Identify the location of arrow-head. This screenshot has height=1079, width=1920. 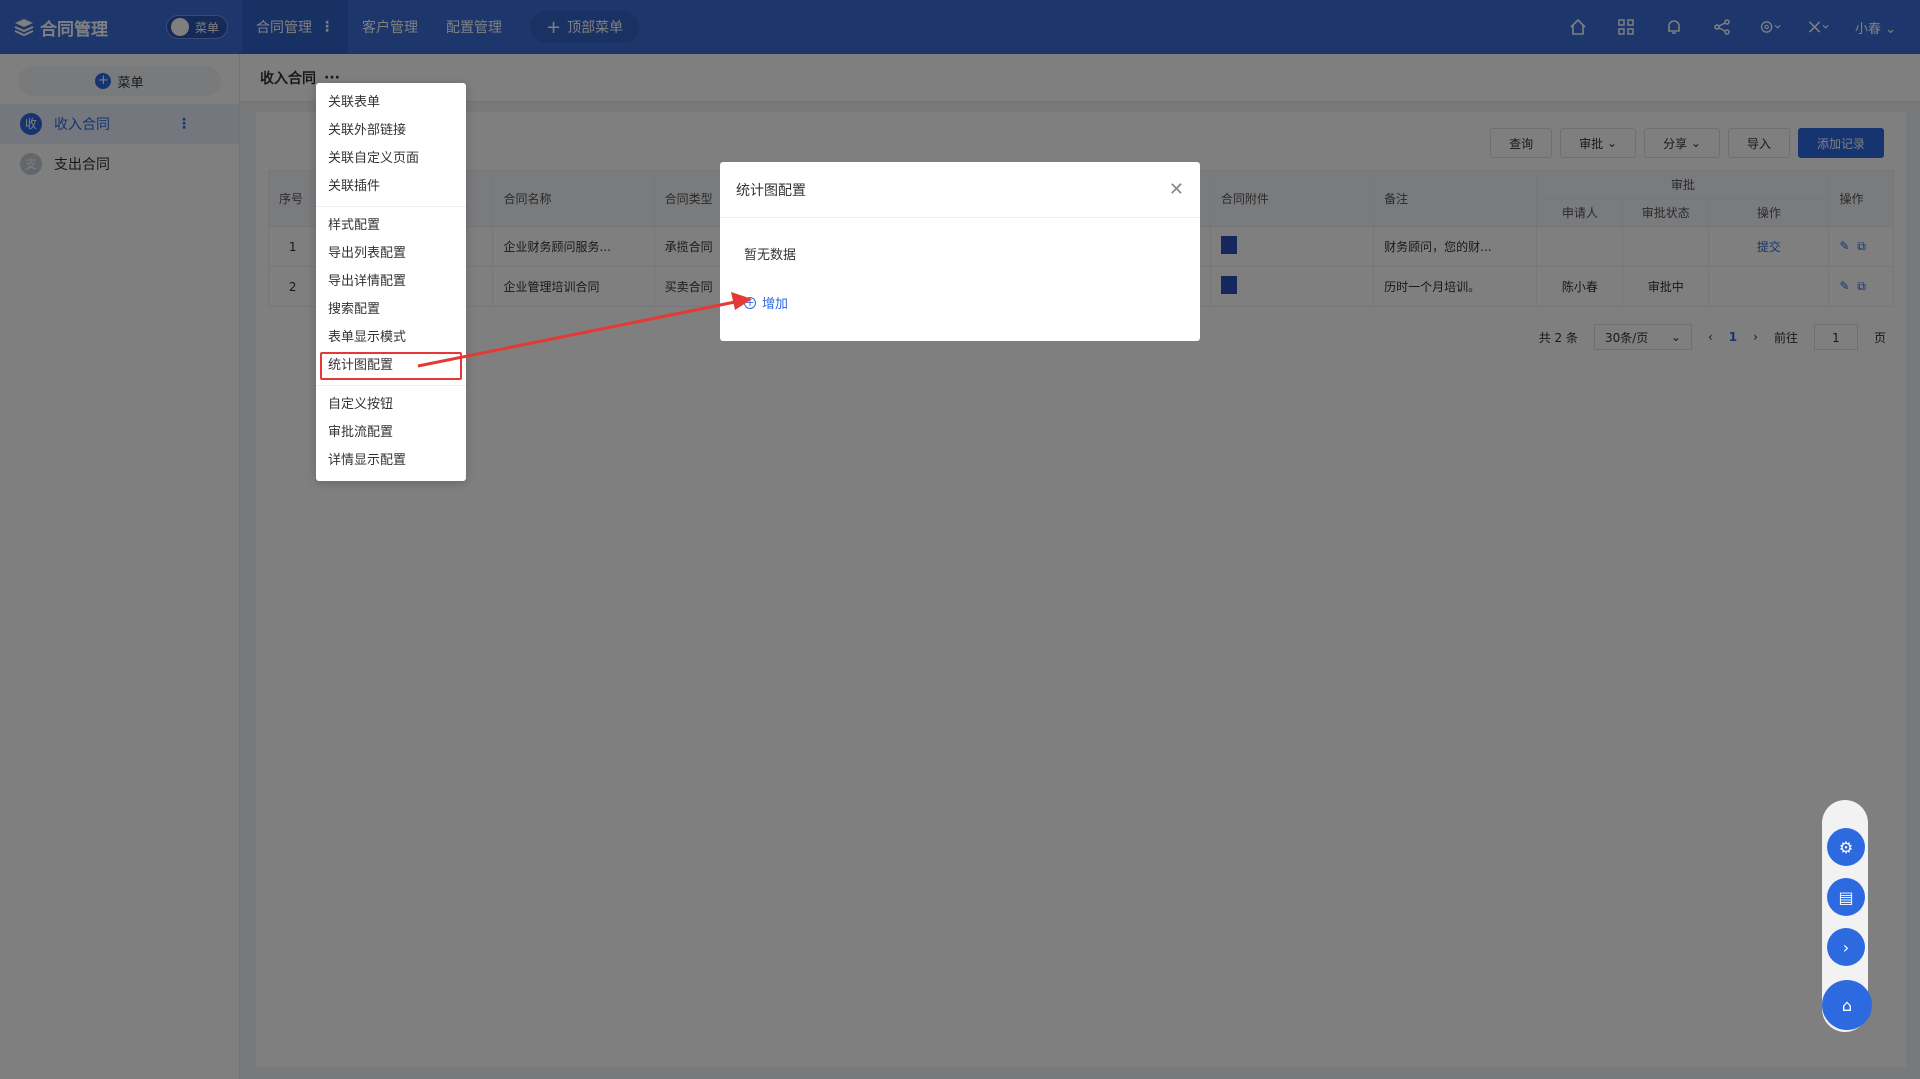
(741, 301).